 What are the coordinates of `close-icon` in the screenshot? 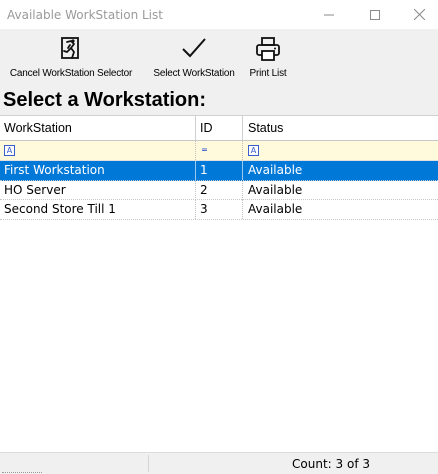 It's located at (419, 14).